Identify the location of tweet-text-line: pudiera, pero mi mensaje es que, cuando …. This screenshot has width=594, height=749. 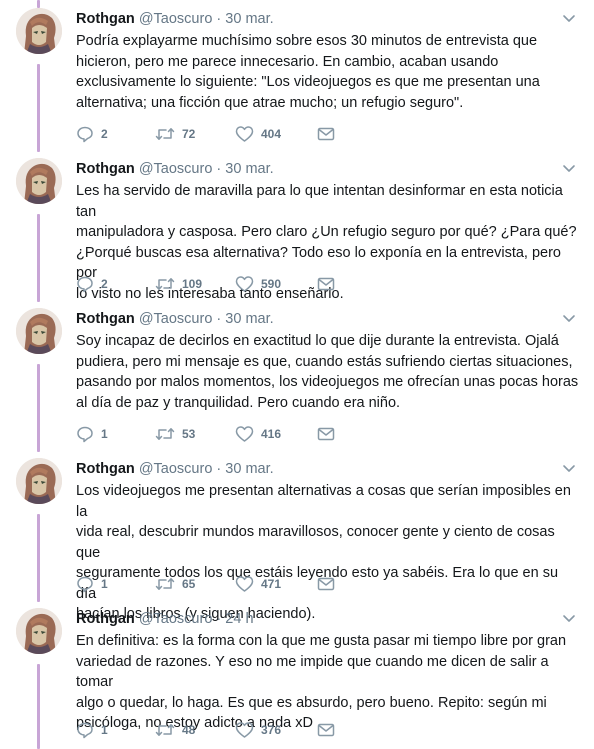
(324, 361).